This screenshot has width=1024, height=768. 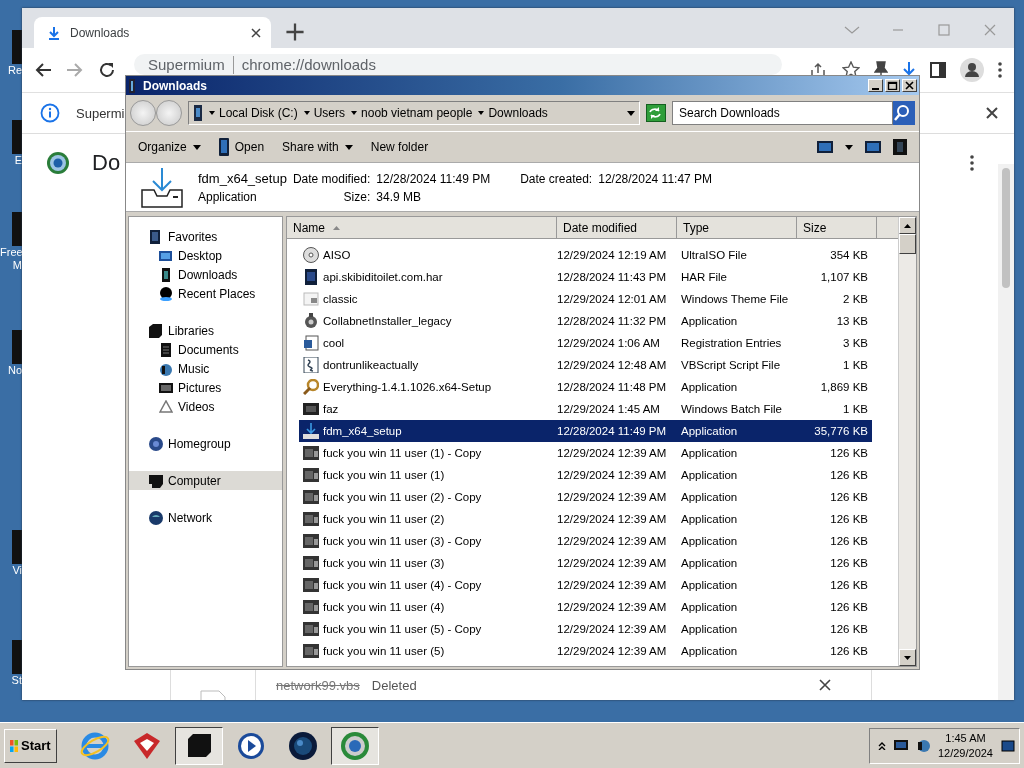 I want to click on chevron-up-icon, so click(x=881, y=745).